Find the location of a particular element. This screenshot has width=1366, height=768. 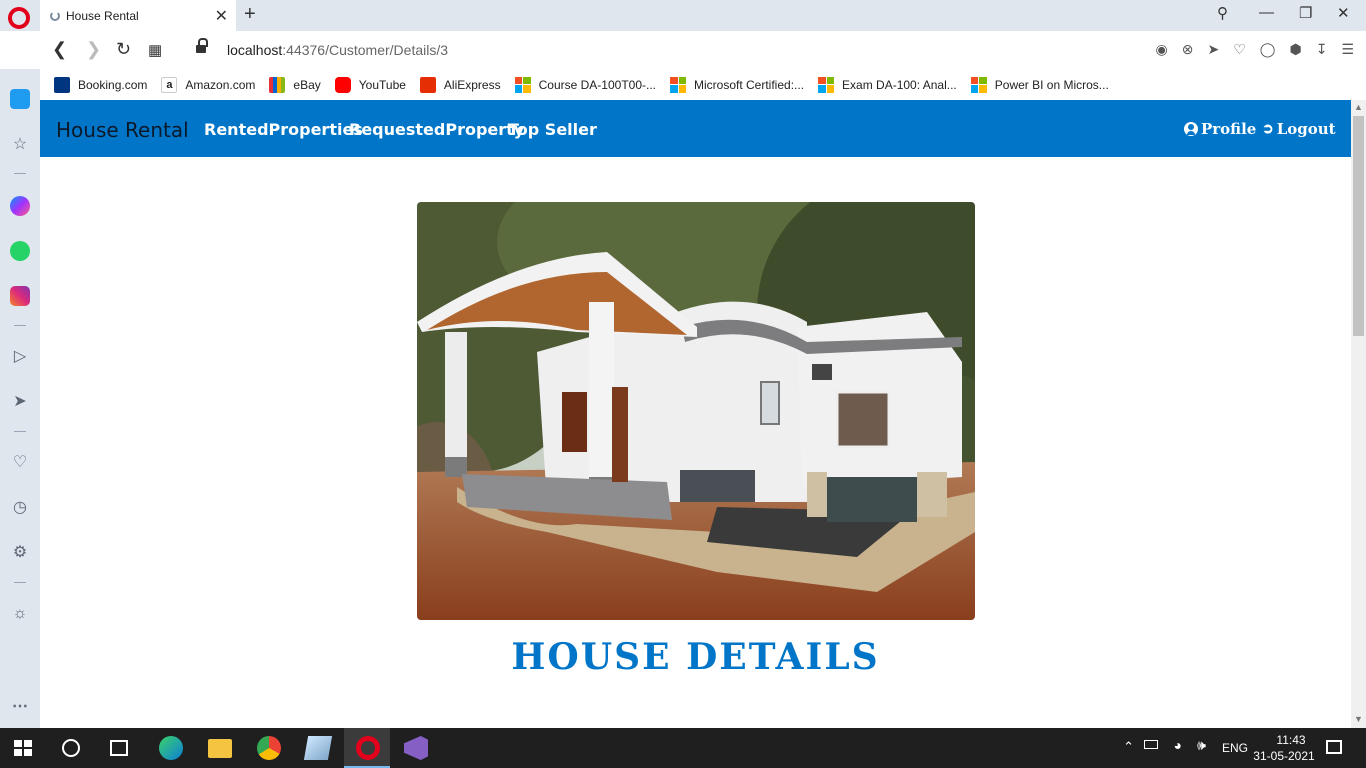

windows-start-icon is located at coordinates (23, 748).